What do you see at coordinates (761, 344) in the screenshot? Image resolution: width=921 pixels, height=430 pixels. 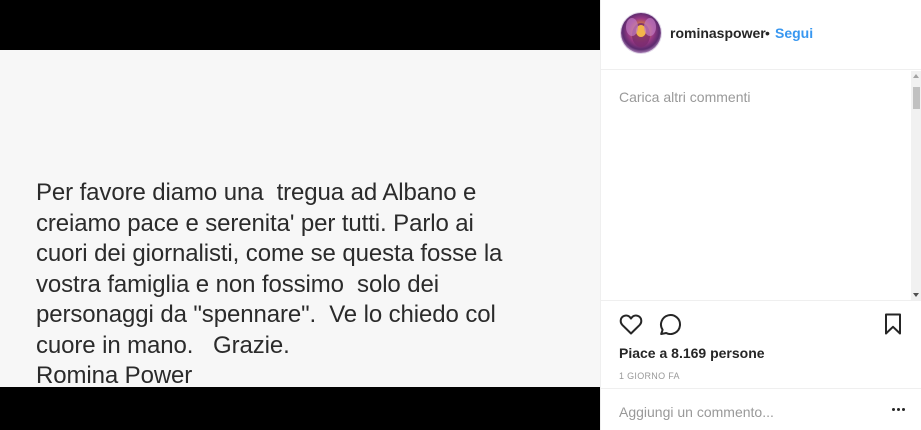 I see `post-actions: Piace a 8.169 persone 1 giorno fa` at bounding box center [761, 344].